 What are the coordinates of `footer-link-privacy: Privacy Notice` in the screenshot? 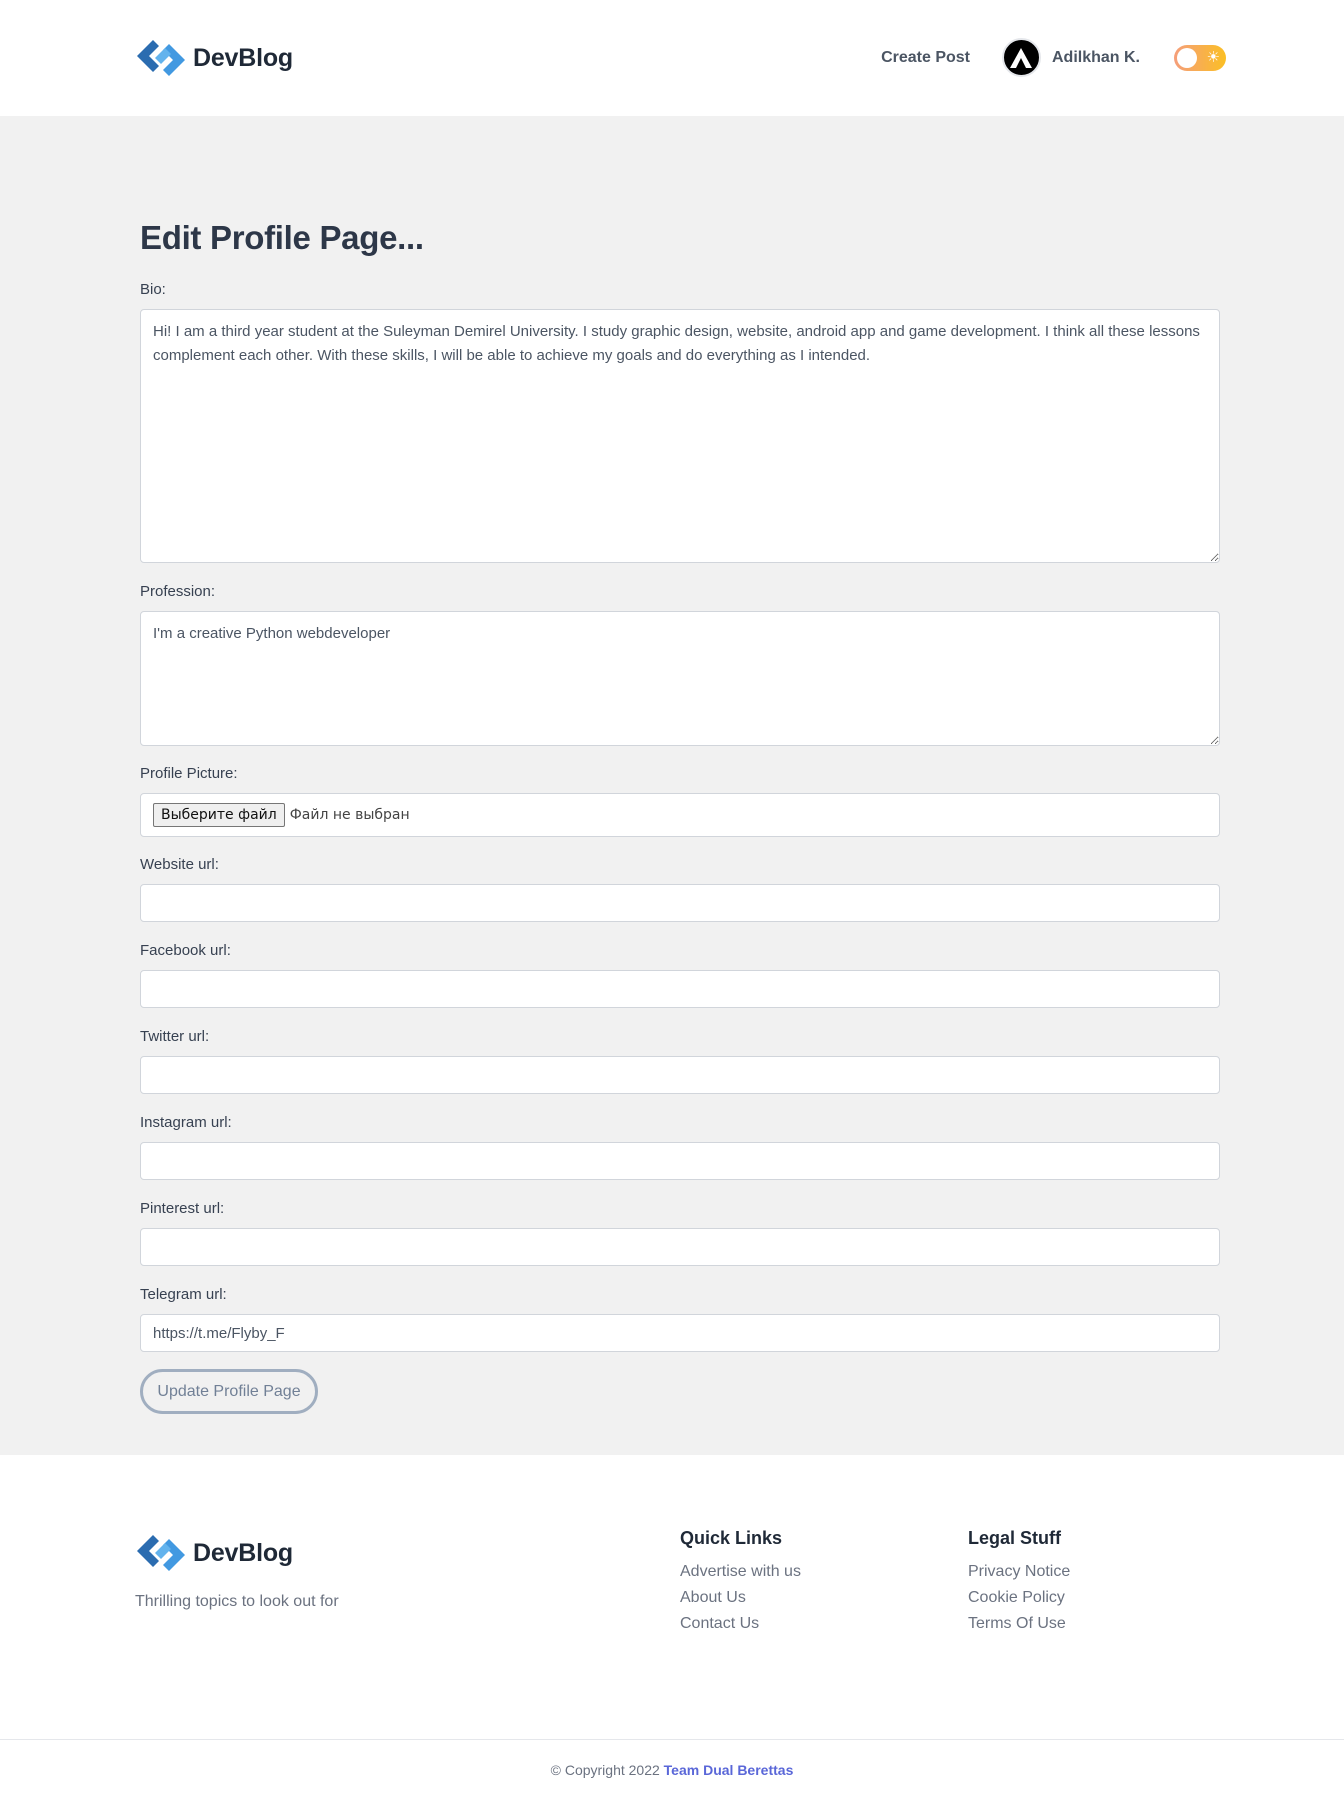 It's located at (1019, 1572).